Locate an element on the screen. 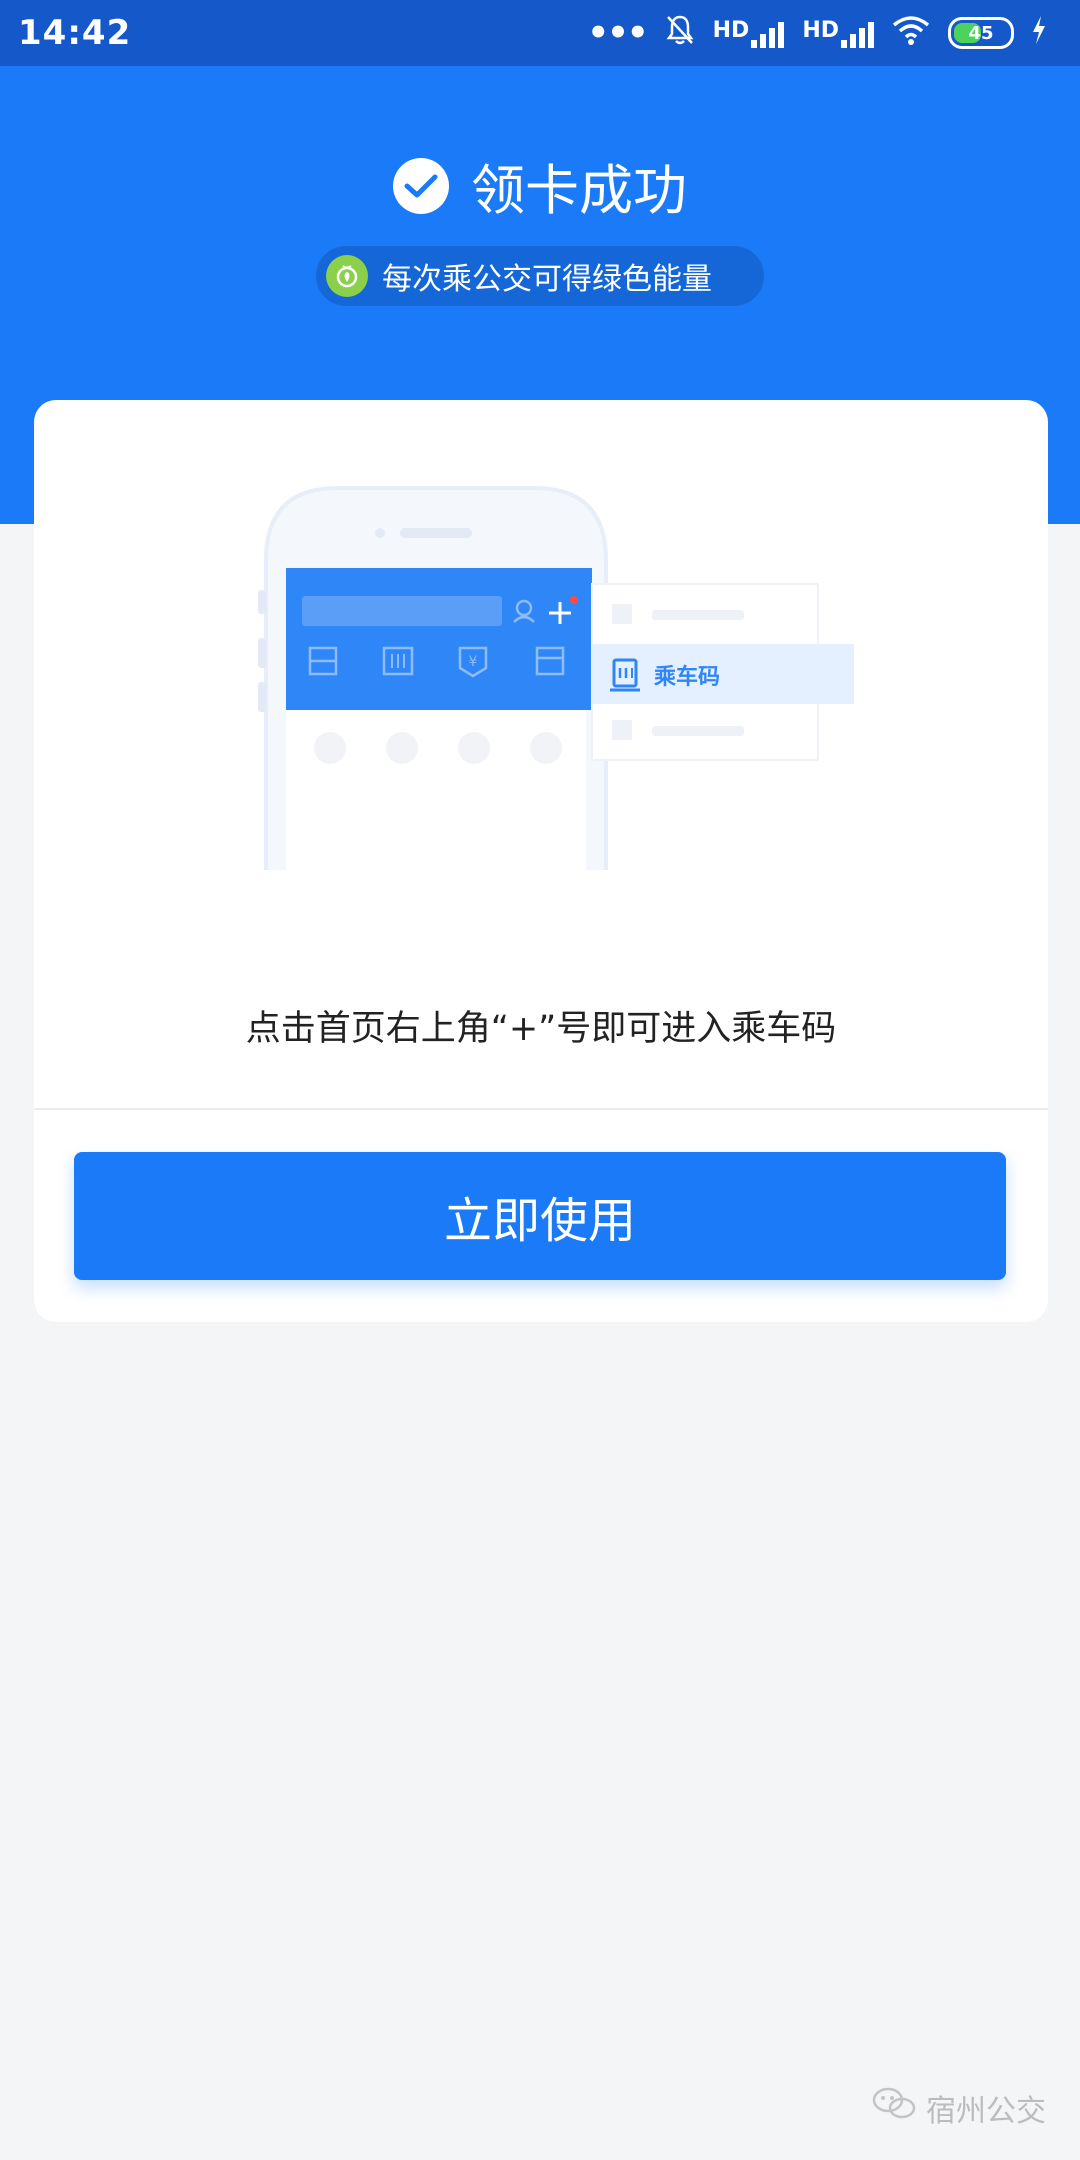 The image size is (1080, 2160). page-title: 领卡成功 is located at coordinates (579, 190).